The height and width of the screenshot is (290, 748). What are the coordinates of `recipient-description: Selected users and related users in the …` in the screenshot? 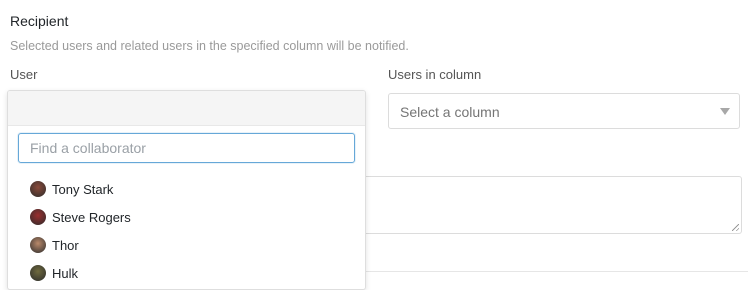 It's located at (209, 46).